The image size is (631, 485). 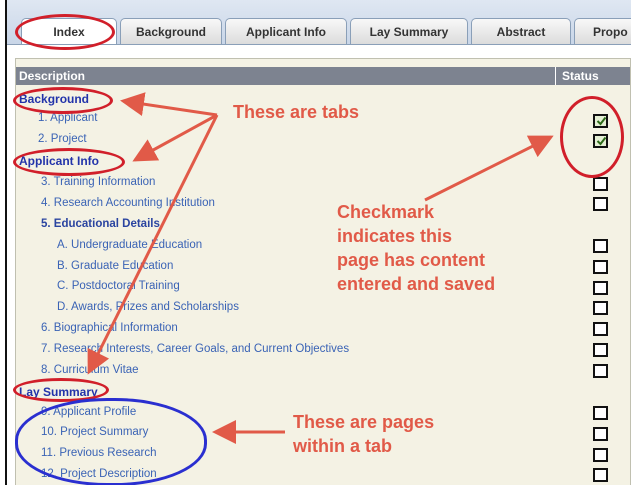 I want to click on background-highlight, so click(x=63, y=100).